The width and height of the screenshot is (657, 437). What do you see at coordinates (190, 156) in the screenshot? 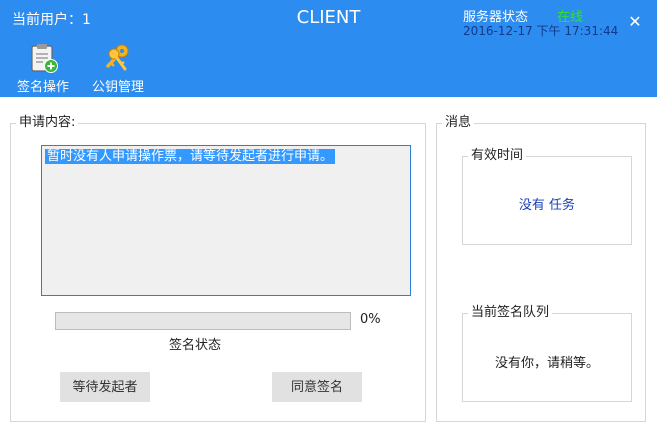
I see `request-message-text: 暂时没有人申请操作票，请等待发起者进行申请。` at bounding box center [190, 156].